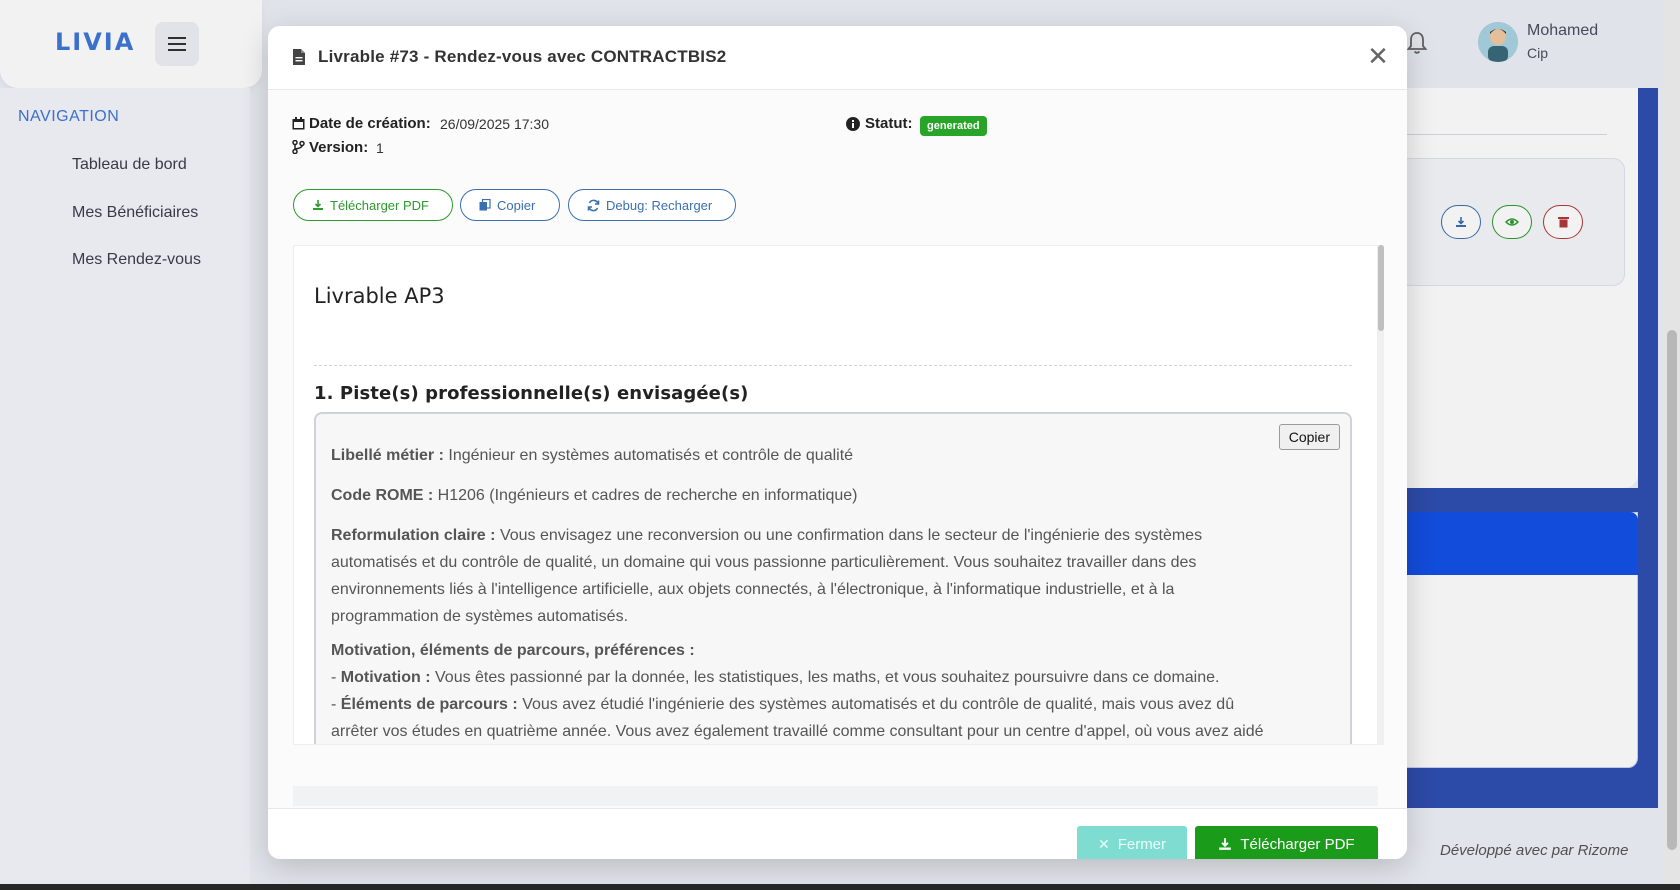  What do you see at coordinates (379, 296) in the screenshot?
I see `document-title: Livrable AP3` at bounding box center [379, 296].